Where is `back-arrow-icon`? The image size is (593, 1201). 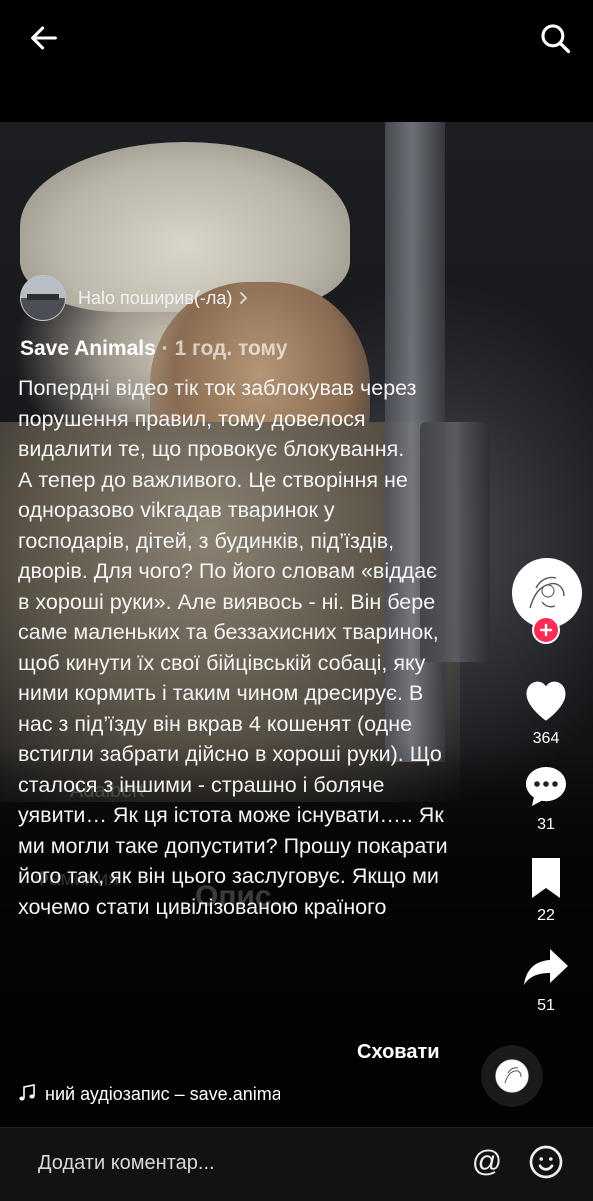 back-arrow-icon is located at coordinates (44, 38).